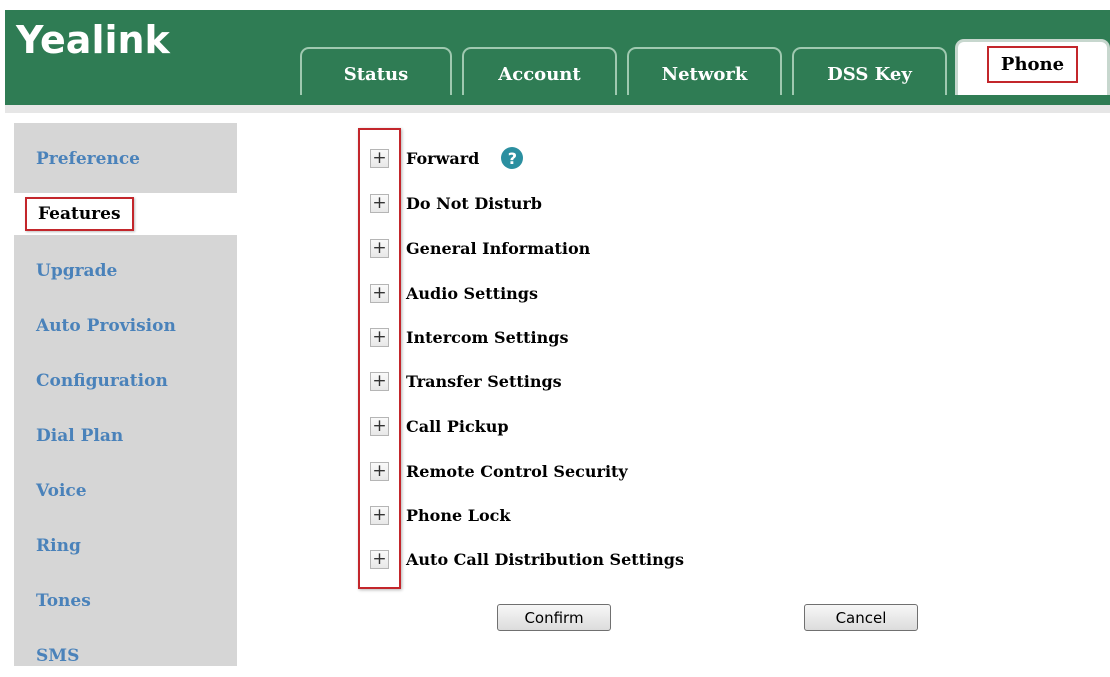 Image resolution: width=1110 pixels, height=677 pixels. Describe the element at coordinates (498, 248) in the screenshot. I see `feature-label: General Information` at that location.